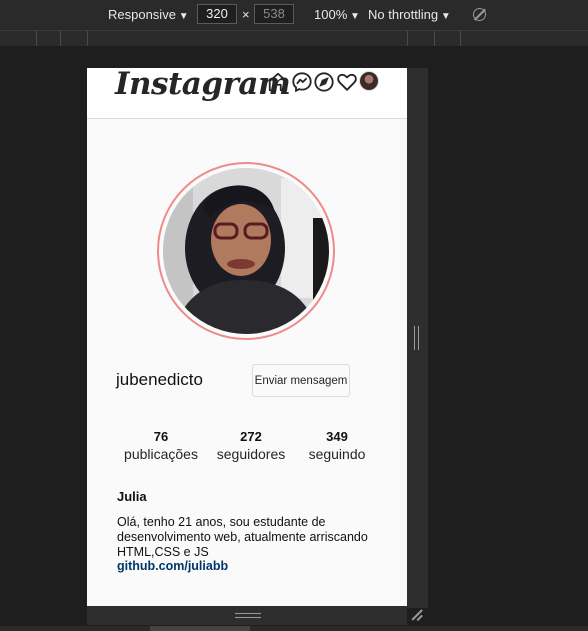 Image resolution: width=588 pixels, height=631 pixels. I want to click on instagram-logo: Instagram, so click(203, 85).